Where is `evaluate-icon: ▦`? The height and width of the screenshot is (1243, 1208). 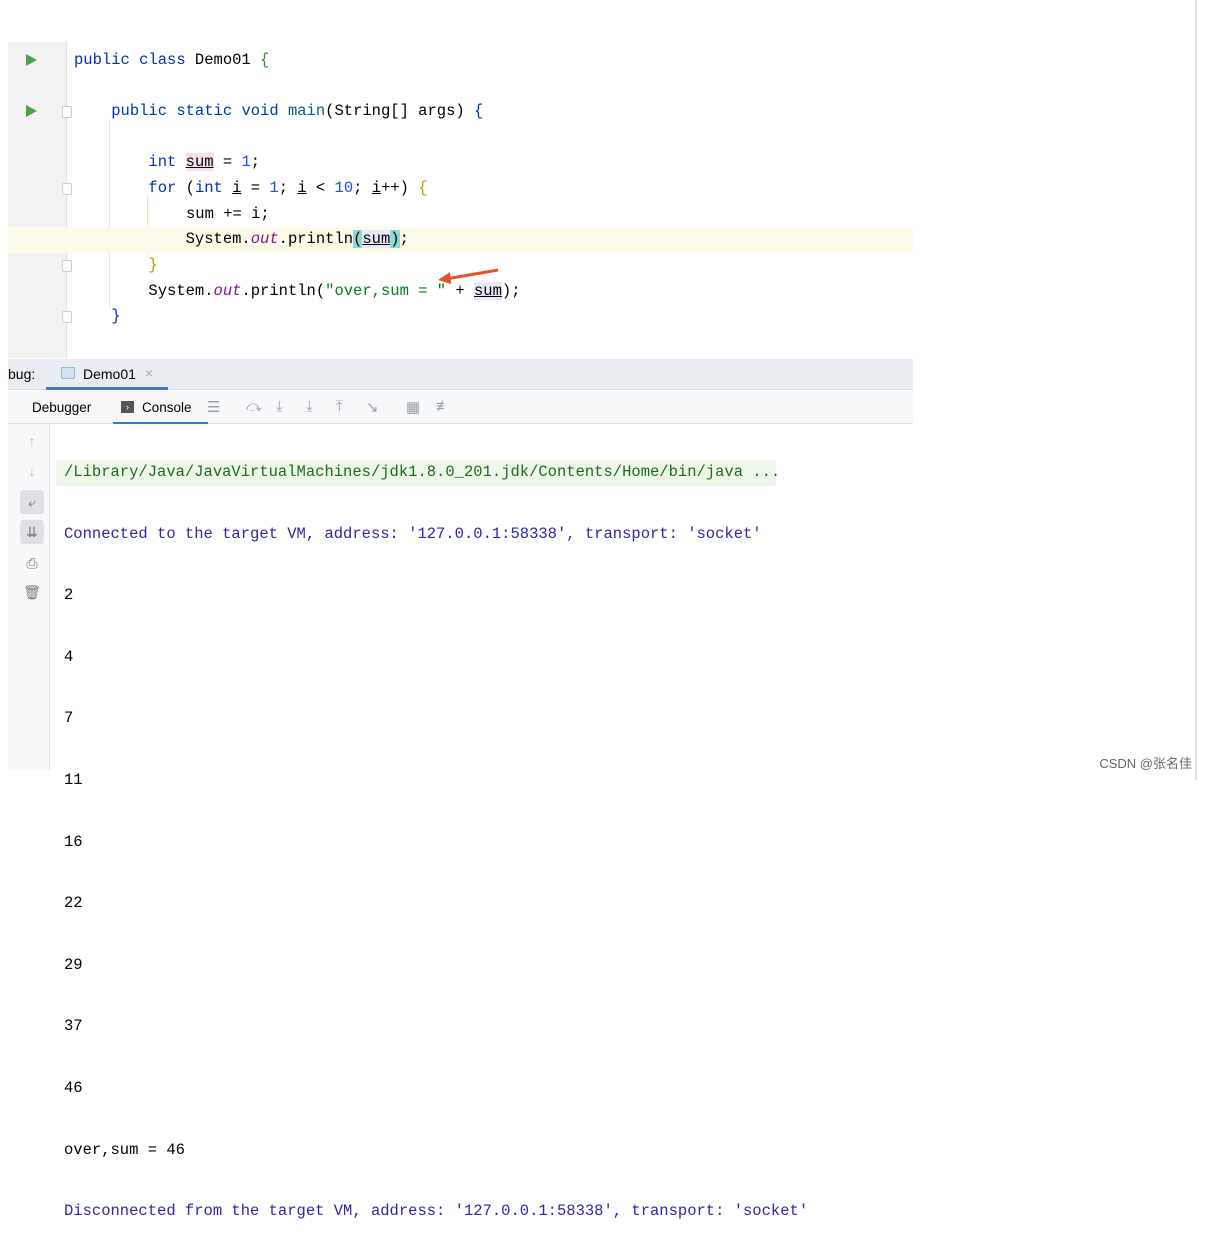
evaluate-icon: ▦ is located at coordinates (413, 407).